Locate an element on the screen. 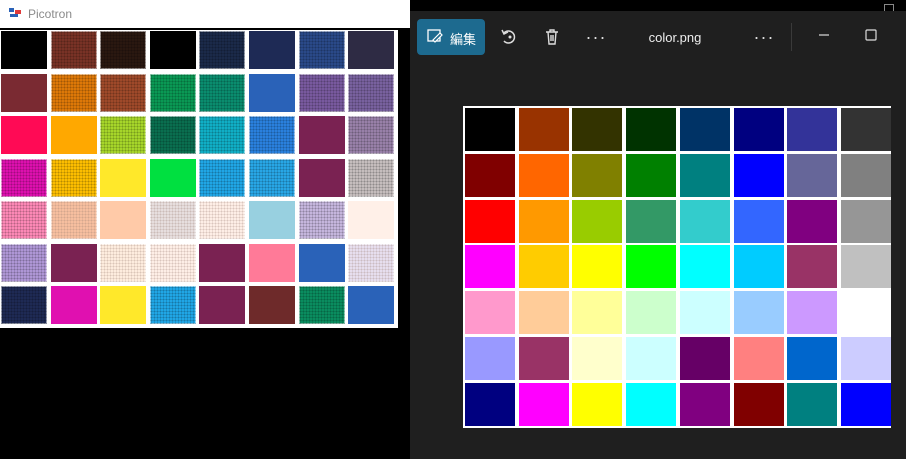  rotate-button is located at coordinates (509, 37).